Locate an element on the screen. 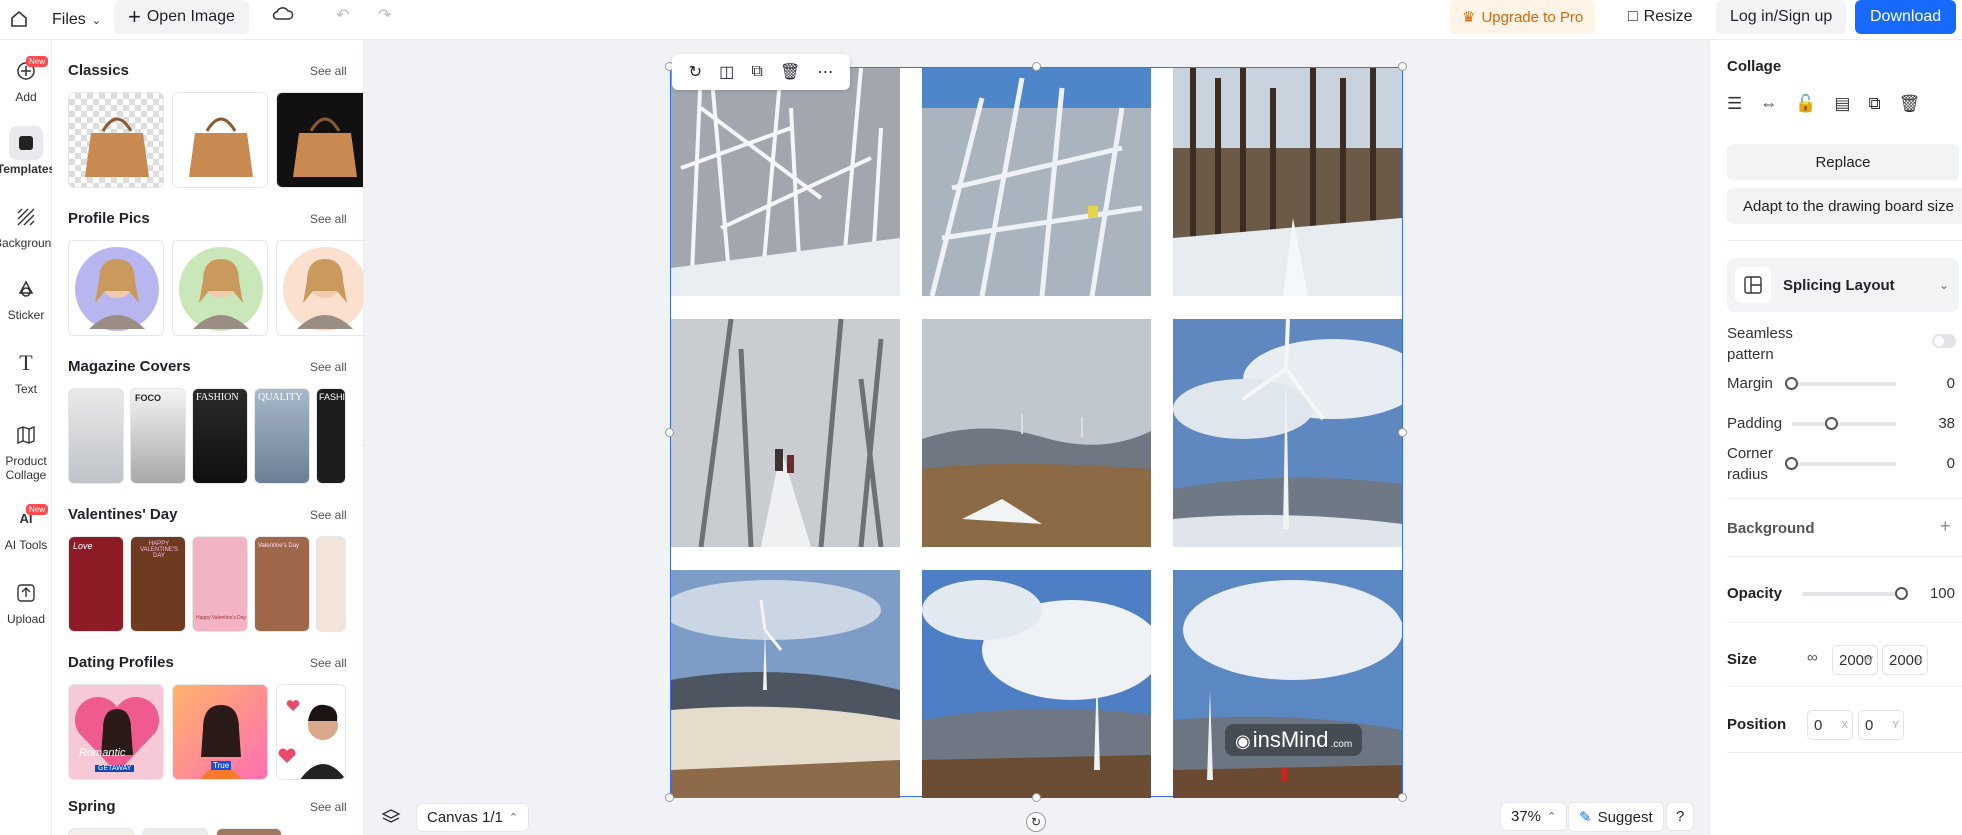  template-thumb: Love is located at coordinates (96, 584).